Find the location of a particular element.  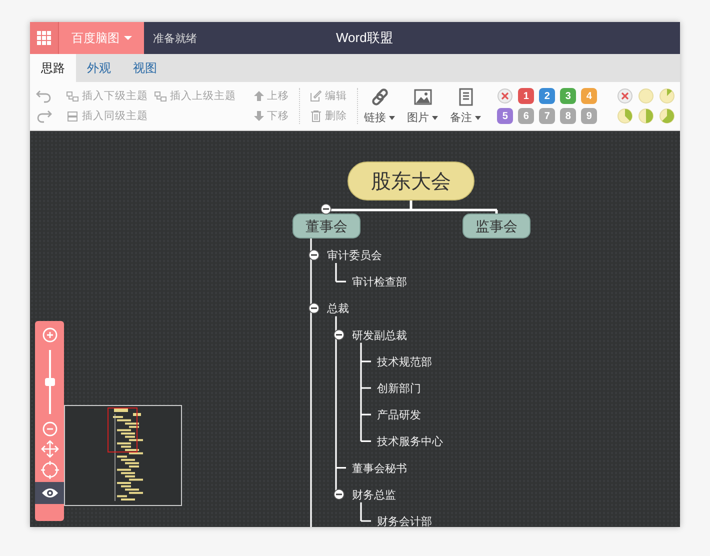

status-text: 准备就绪 is located at coordinates (175, 39).